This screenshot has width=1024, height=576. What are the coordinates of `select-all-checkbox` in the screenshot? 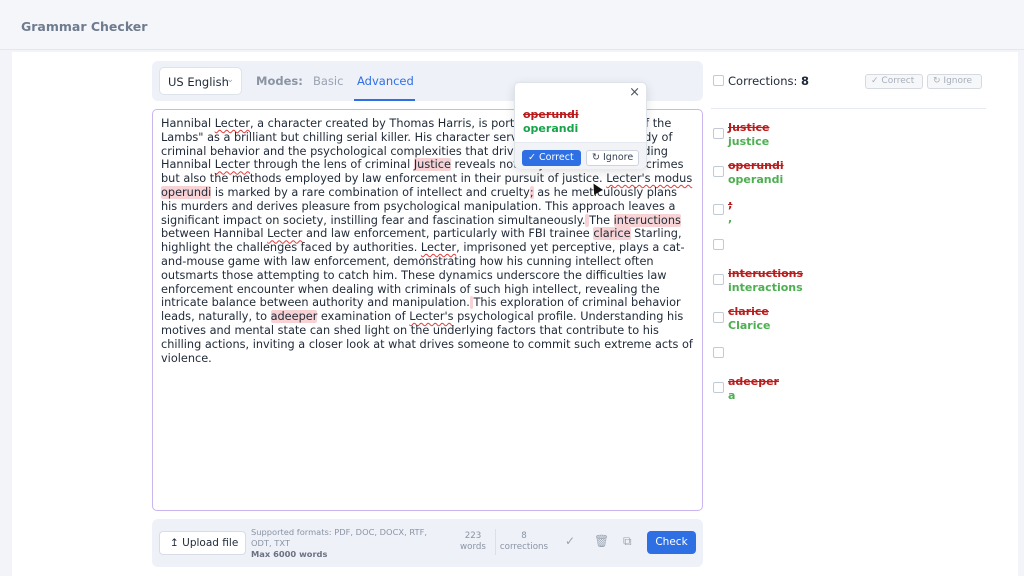 It's located at (718, 80).